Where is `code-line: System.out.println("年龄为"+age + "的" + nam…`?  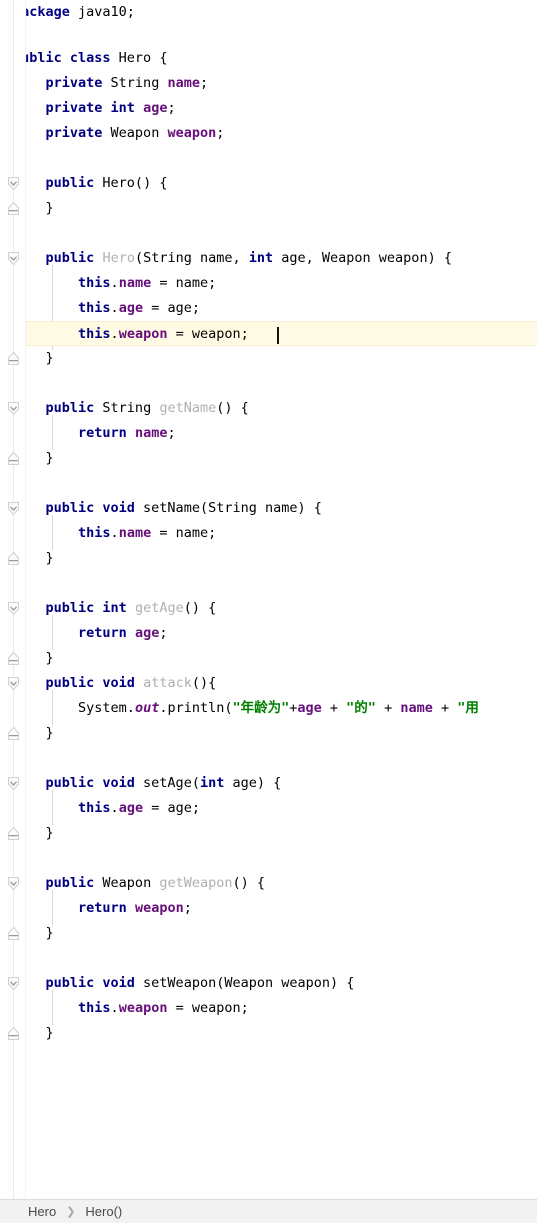
code-line: System.out.println("年龄为"+age + "的" + nam… is located at coordinates (268, 708).